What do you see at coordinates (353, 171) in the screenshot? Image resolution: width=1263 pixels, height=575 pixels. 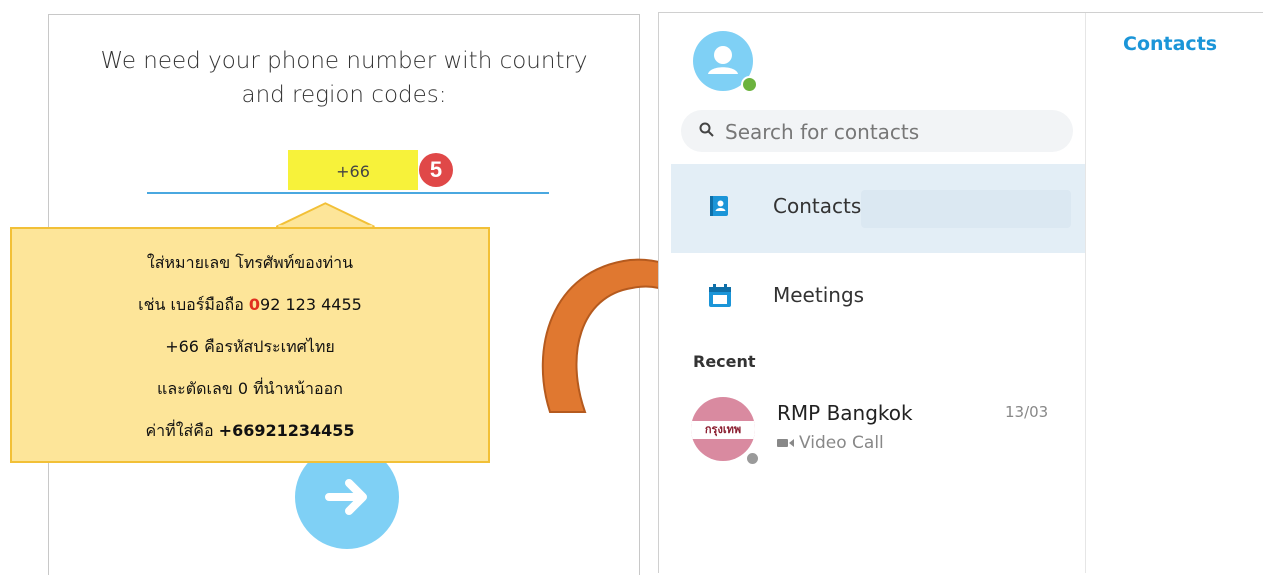 I see `phone-number-value: +66` at bounding box center [353, 171].